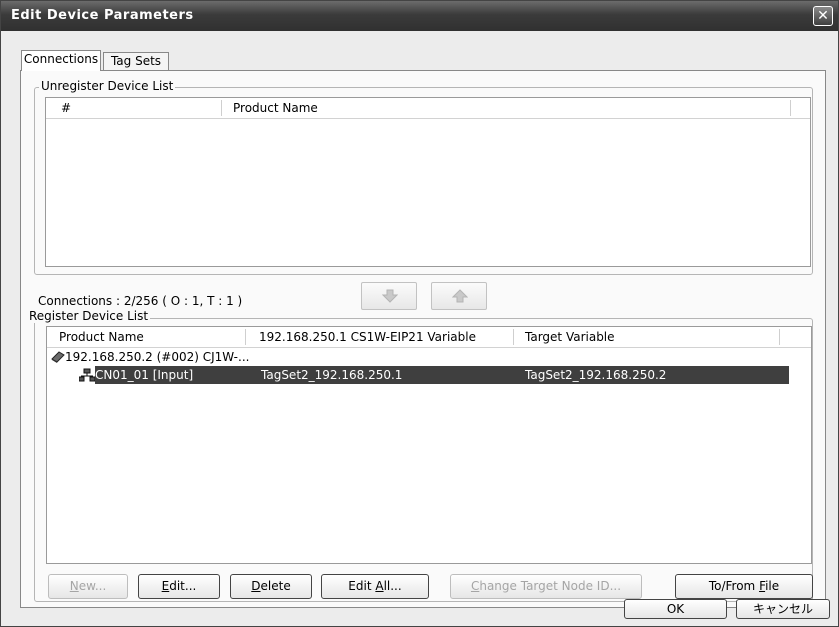  I want to click on tab-connections: Connections, so click(61, 60).